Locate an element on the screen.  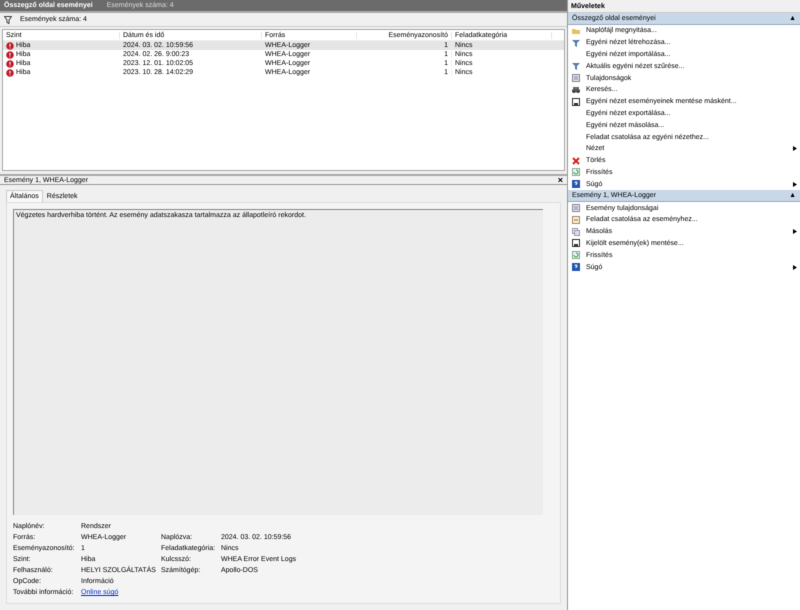
close-button: × is located at coordinates (560, 180).